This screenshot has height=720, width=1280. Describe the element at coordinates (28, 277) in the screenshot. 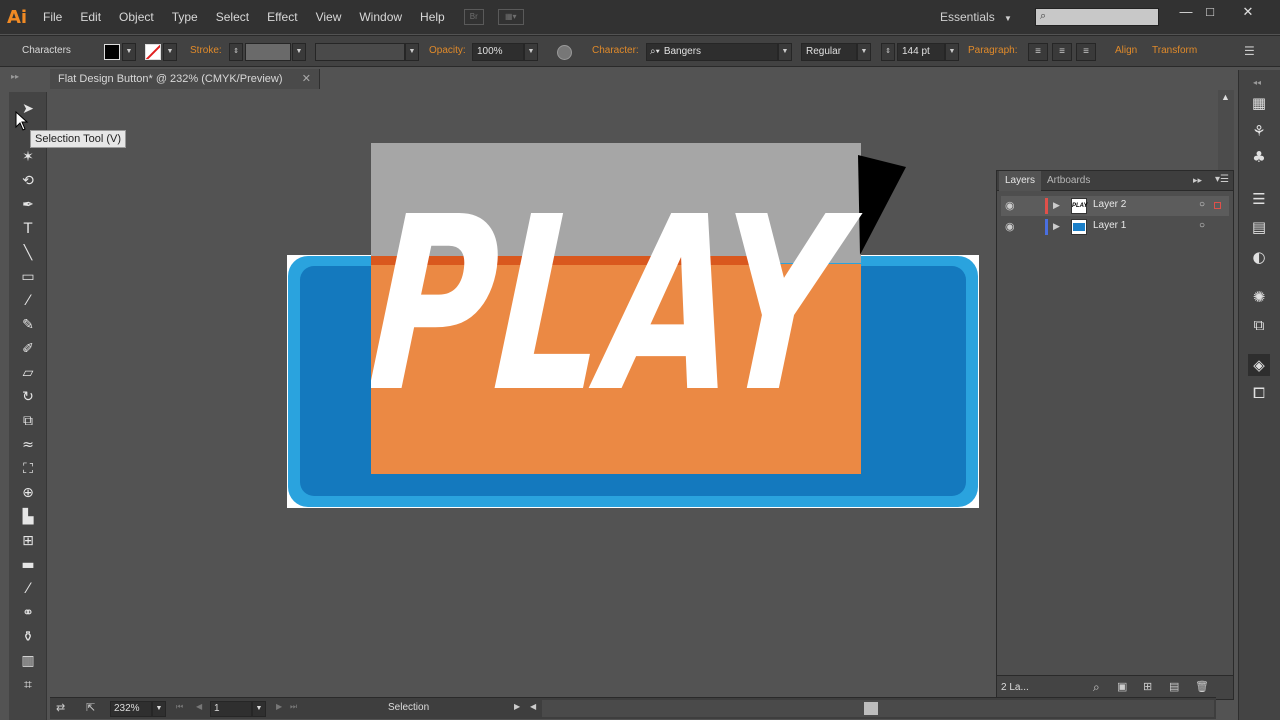

I see `rectangle-tool-icon: ▭` at that location.